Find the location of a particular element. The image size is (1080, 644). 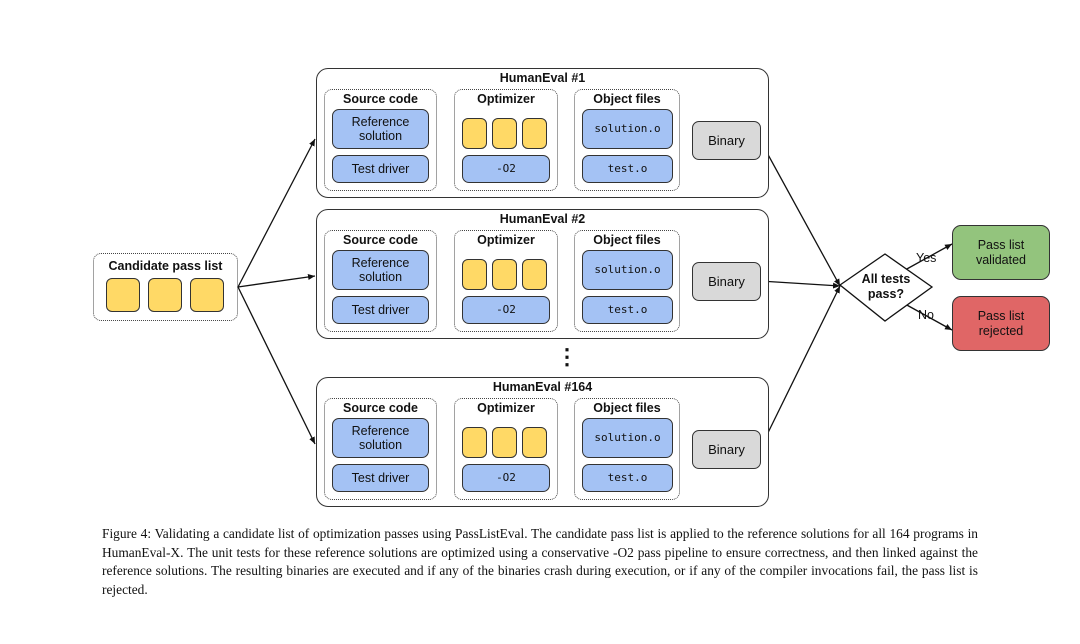

yes-label: Yes is located at coordinates (926, 258).